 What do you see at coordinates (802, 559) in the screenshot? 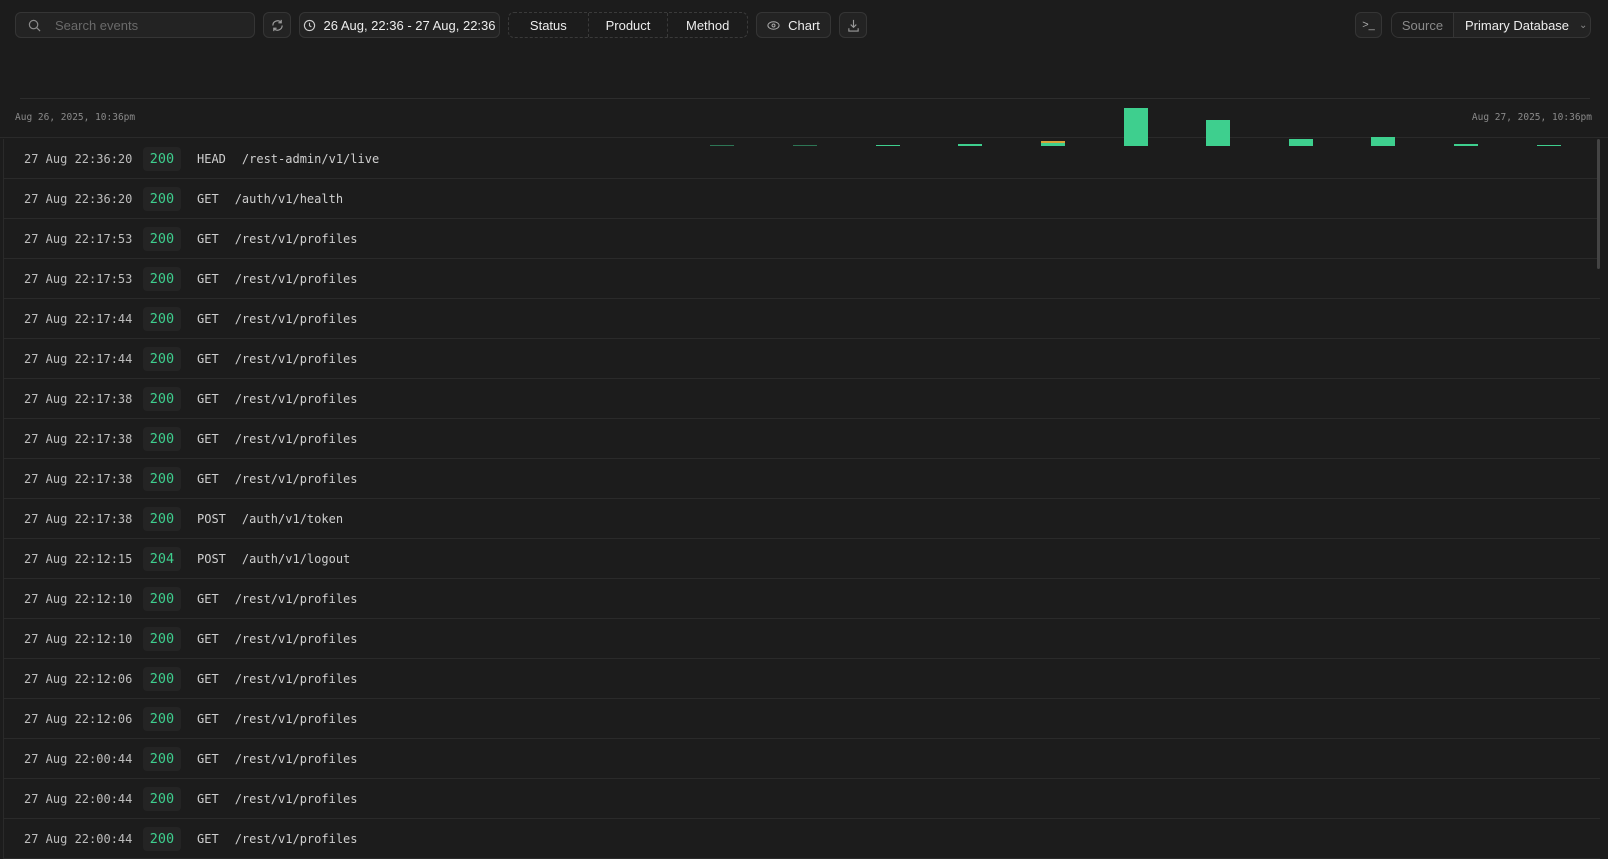
I see `table-row: 27 Aug 22:12:15 204 POST/auth/v1/logout` at bounding box center [802, 559].